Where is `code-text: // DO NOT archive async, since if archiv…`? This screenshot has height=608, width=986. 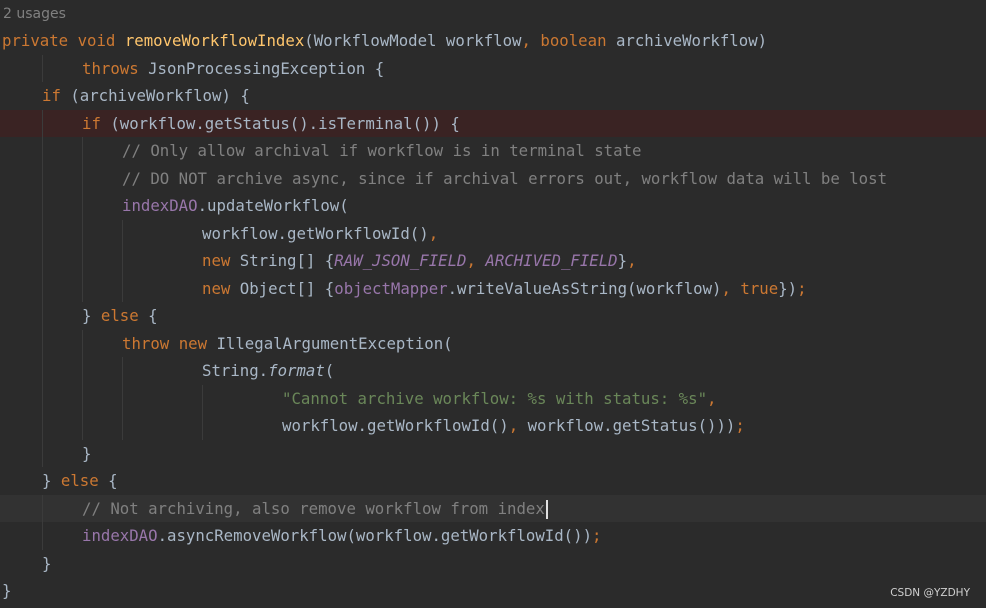
code-text: // DO NOT archive async, since if archiv… is located at coordinates (504, 178).